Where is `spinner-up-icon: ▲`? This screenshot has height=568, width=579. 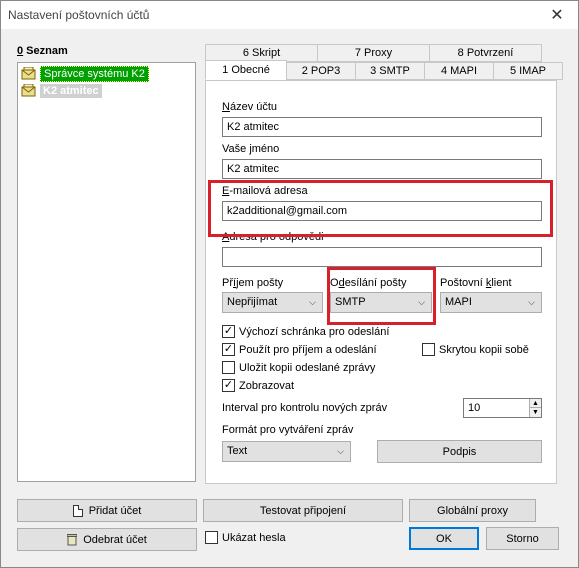
spinner-up-icon: ▲ is located at coordinates (535, 403).